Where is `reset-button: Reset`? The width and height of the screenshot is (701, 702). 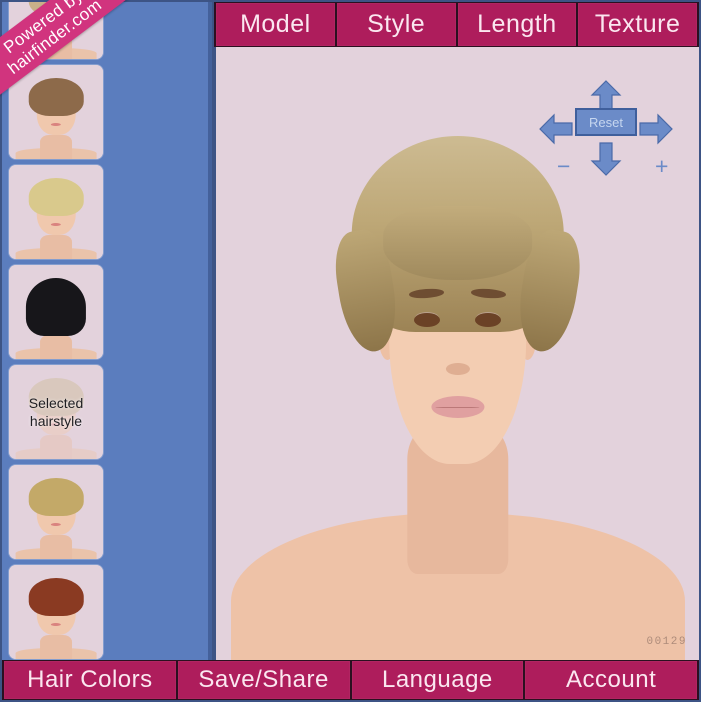 reset-button: Reset is located at coordinates (606, 122).